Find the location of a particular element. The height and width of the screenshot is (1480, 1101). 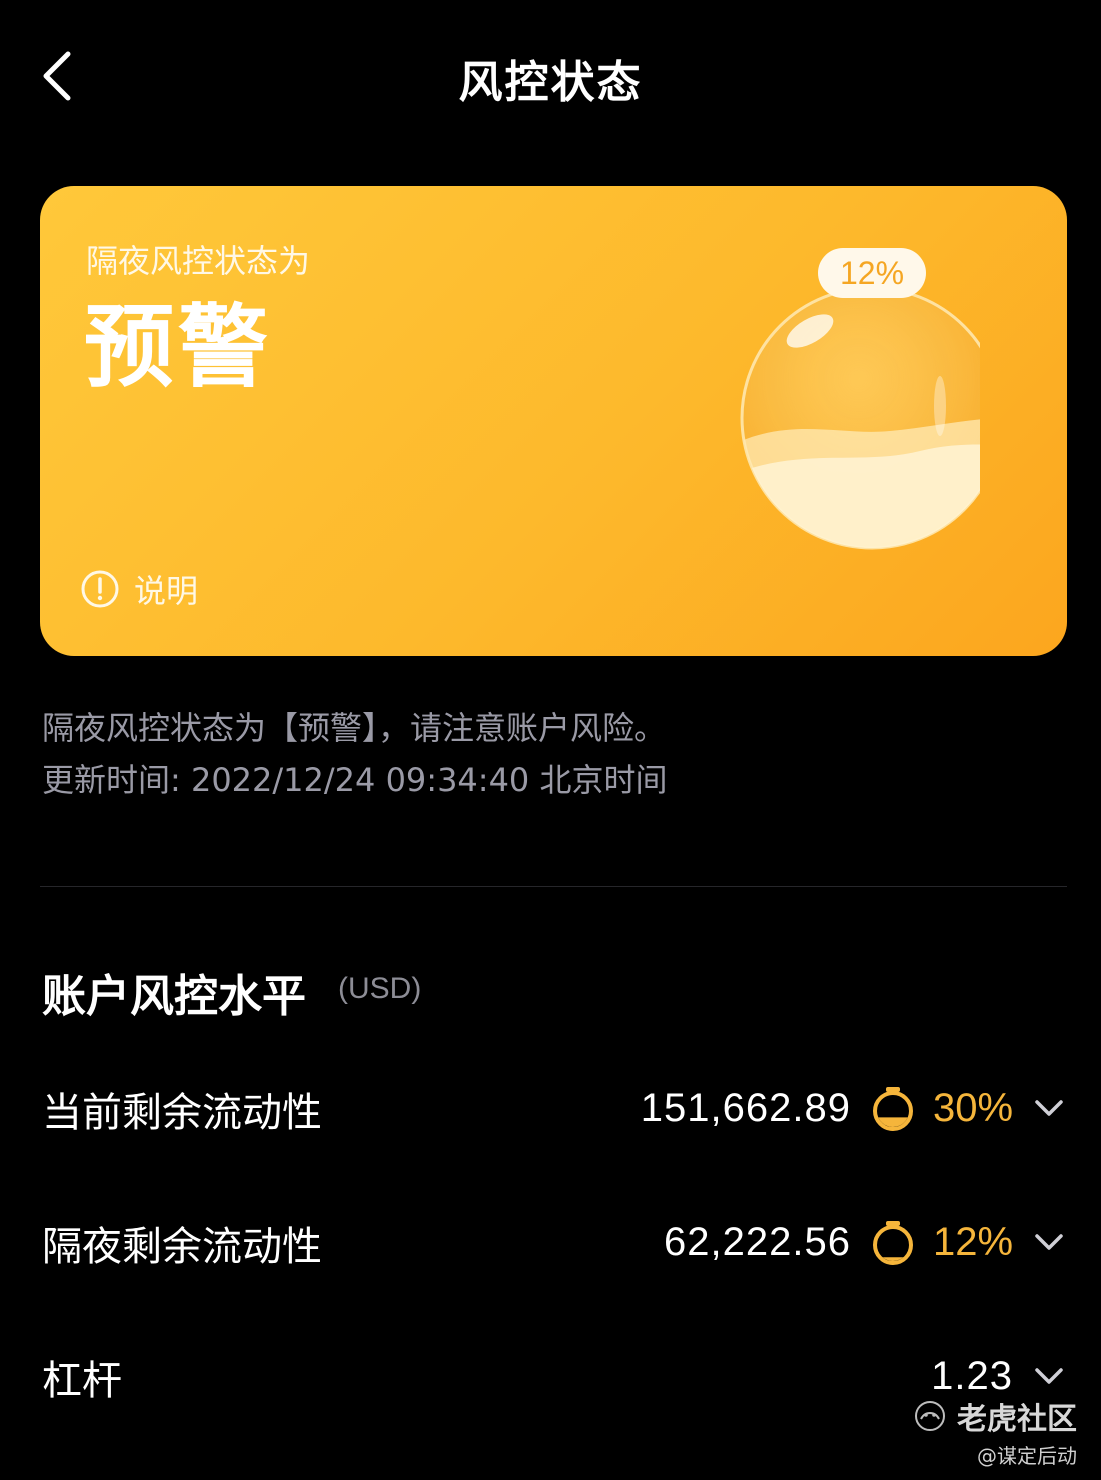

section-title: 账户风控水平 is located at coordinates (174, 996).